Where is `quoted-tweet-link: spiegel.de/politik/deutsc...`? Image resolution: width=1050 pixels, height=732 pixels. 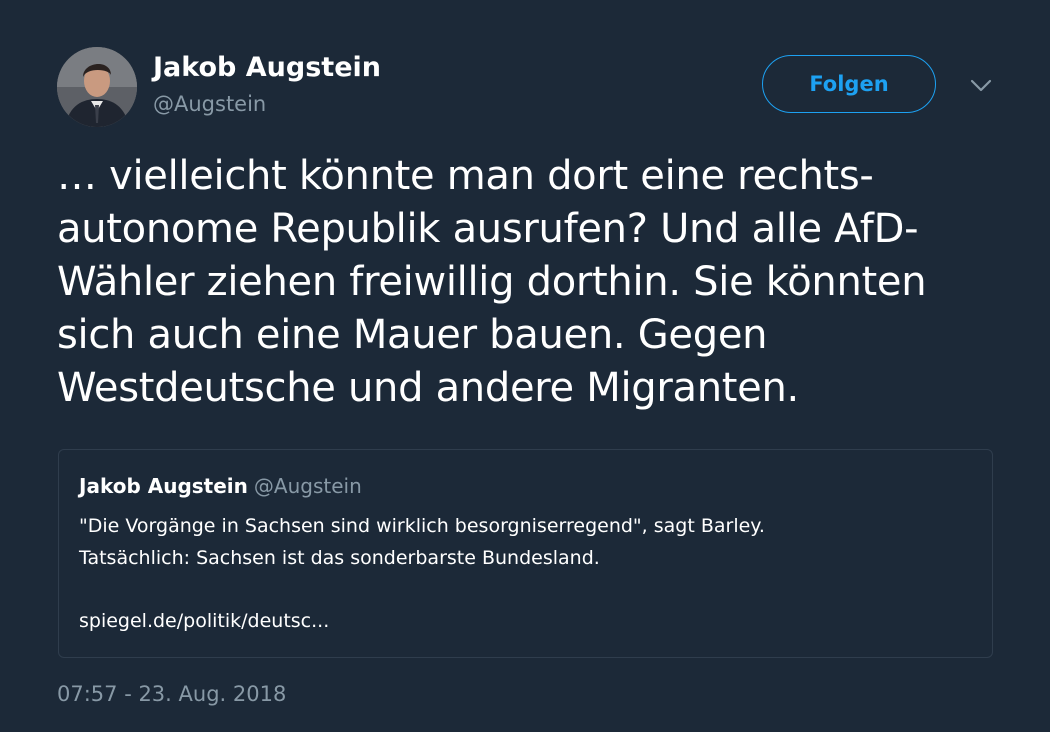
quoted-tweet-link: spiegel.de/politik/deutsc... is located at coordinates (204, 621).